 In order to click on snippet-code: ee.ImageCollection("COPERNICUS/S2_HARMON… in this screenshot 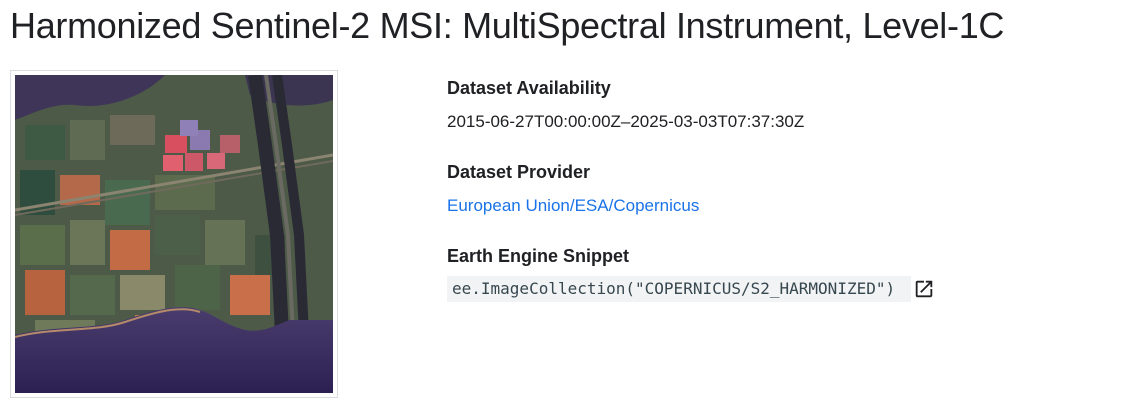, I will do `click(679, 289)`.